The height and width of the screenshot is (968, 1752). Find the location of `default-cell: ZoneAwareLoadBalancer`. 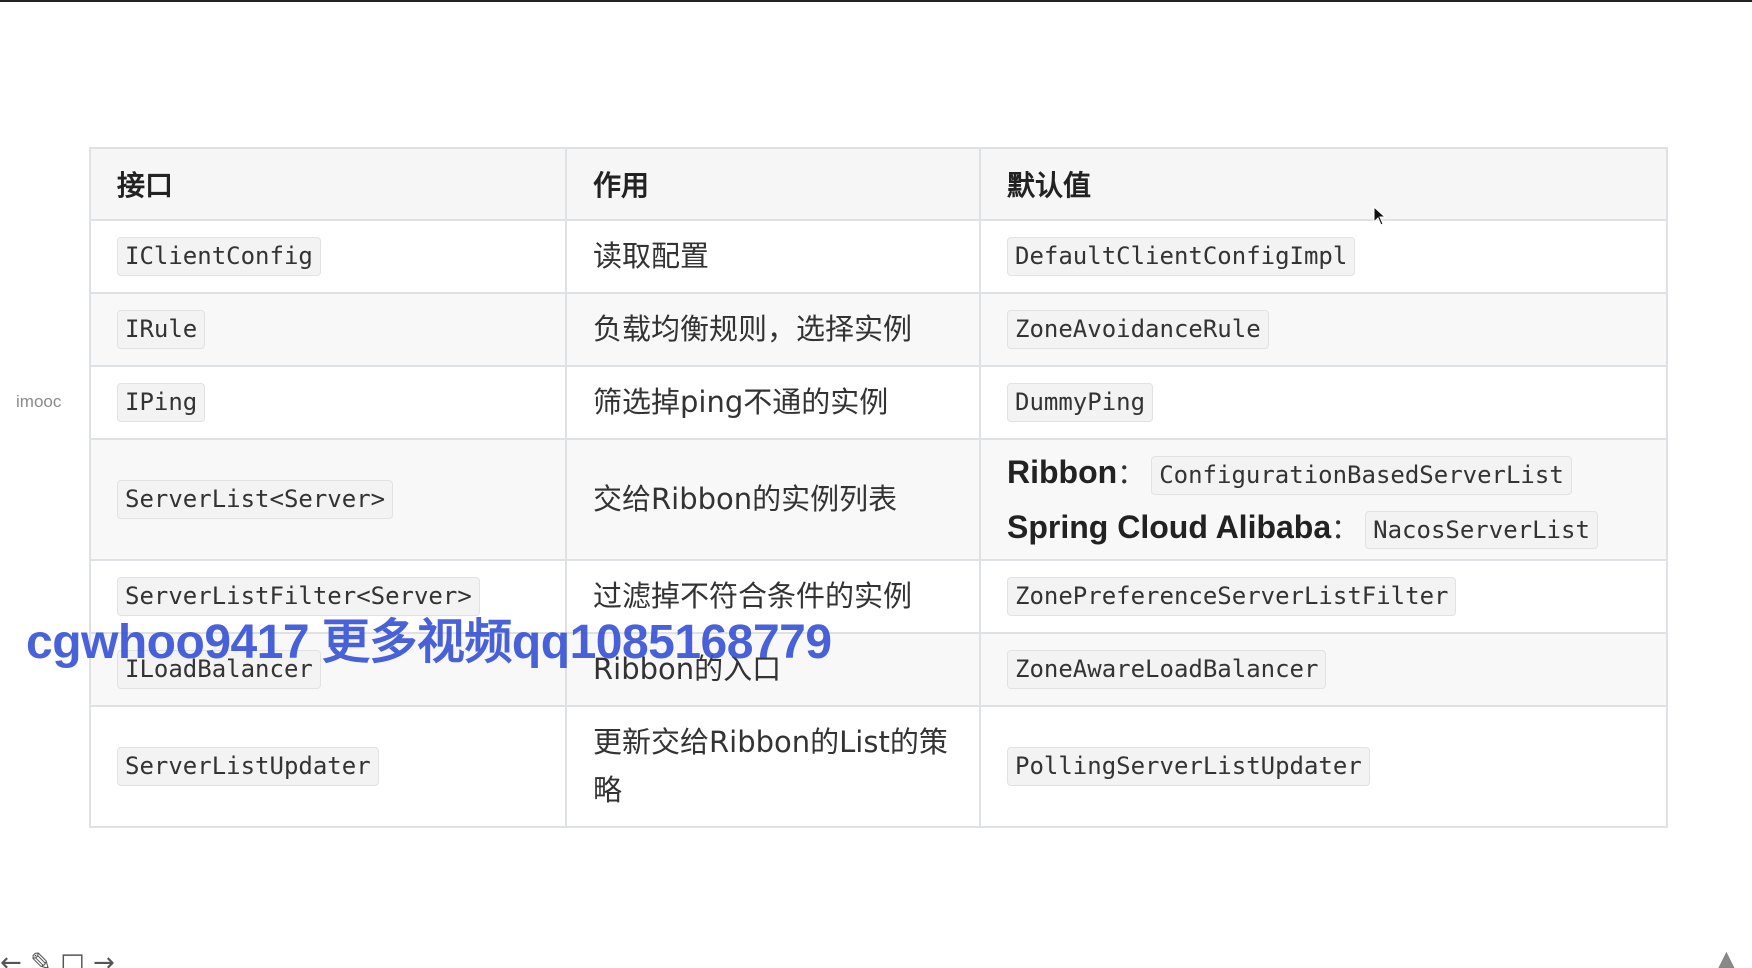

default-cell: ZoneAwareLoadBalancer is located at coordinates (1323, 669).